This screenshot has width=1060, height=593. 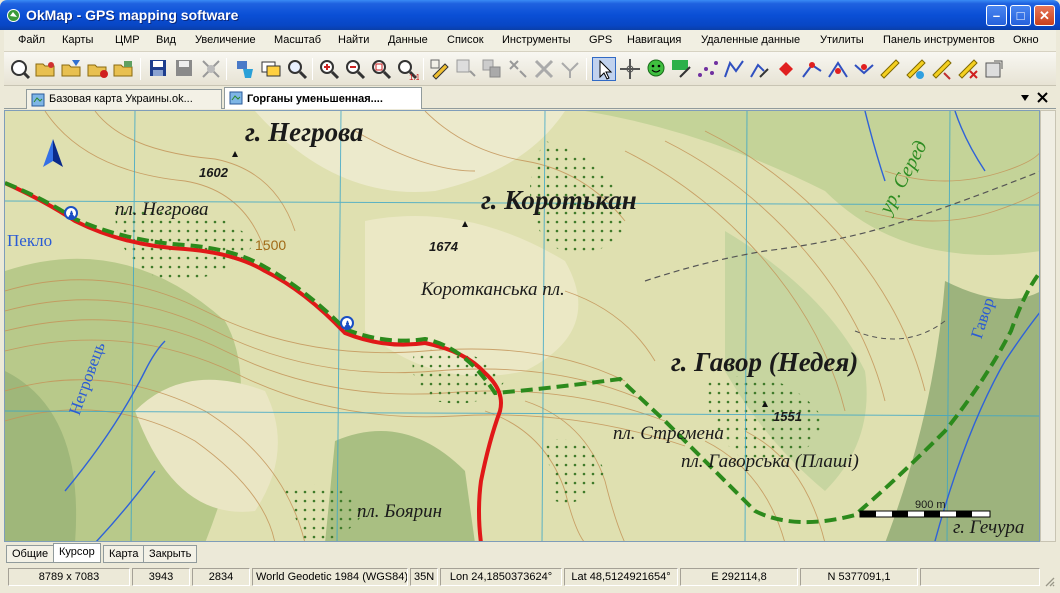 What do you see at coordinates (355, 69) in the screenshot?
I see `zoom-out-icon` at bounding box center [355, 69].